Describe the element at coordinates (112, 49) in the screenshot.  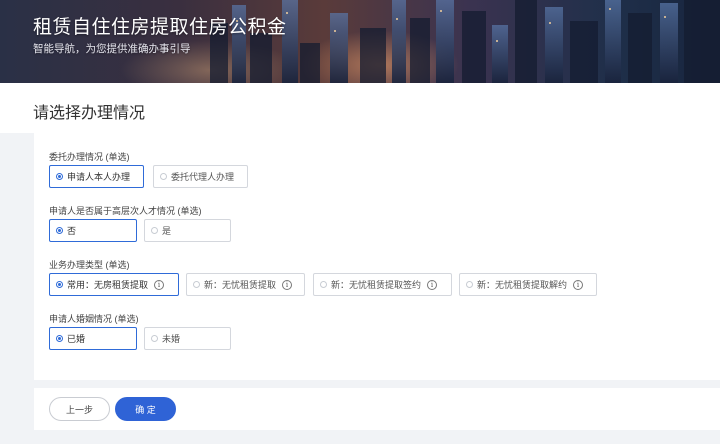
I see `banner-subtitle: 智能导航，为您提供准确办事引导` at that location.